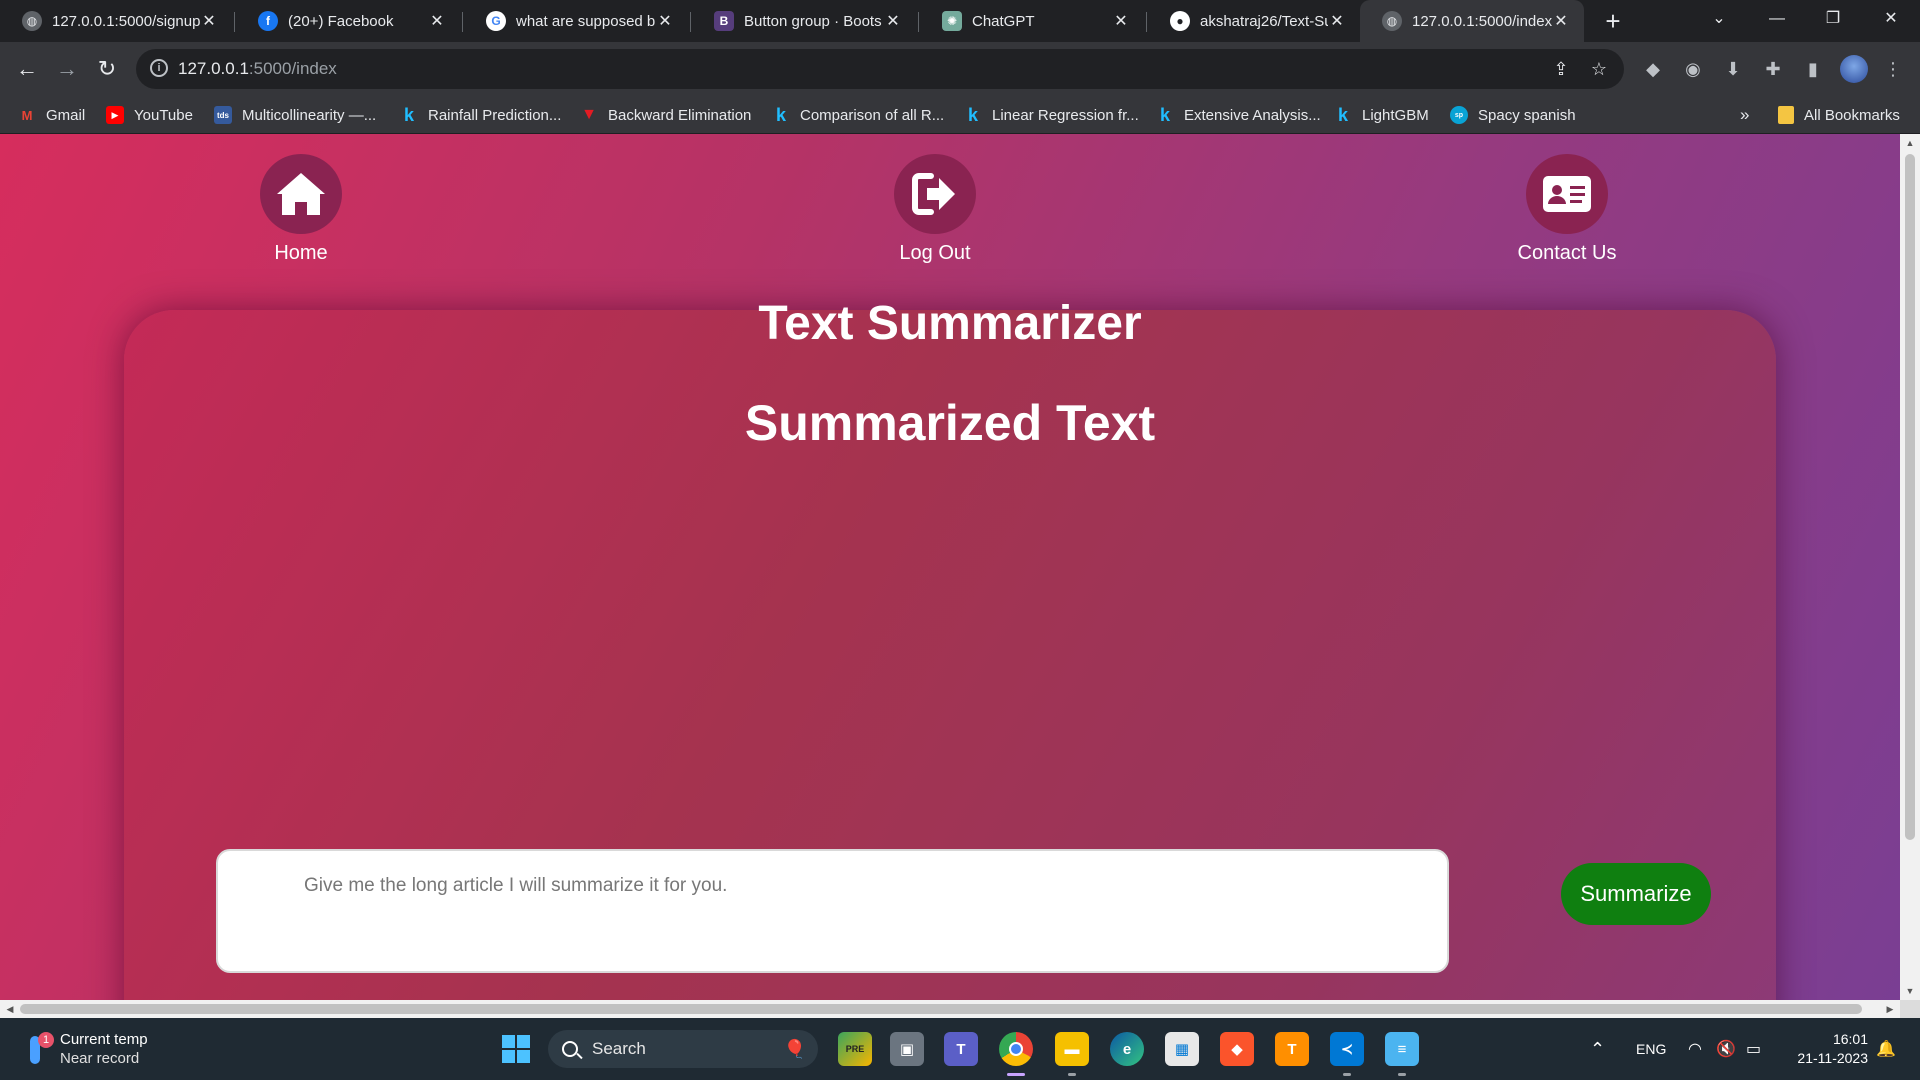  I want to click on scroll-right-icon: ▶, so click(1890, 1009).